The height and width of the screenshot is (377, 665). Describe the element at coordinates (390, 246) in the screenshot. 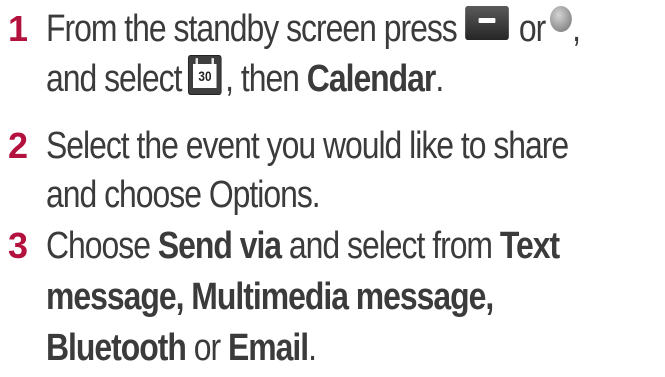

I see `step-text: and select from` at that location.